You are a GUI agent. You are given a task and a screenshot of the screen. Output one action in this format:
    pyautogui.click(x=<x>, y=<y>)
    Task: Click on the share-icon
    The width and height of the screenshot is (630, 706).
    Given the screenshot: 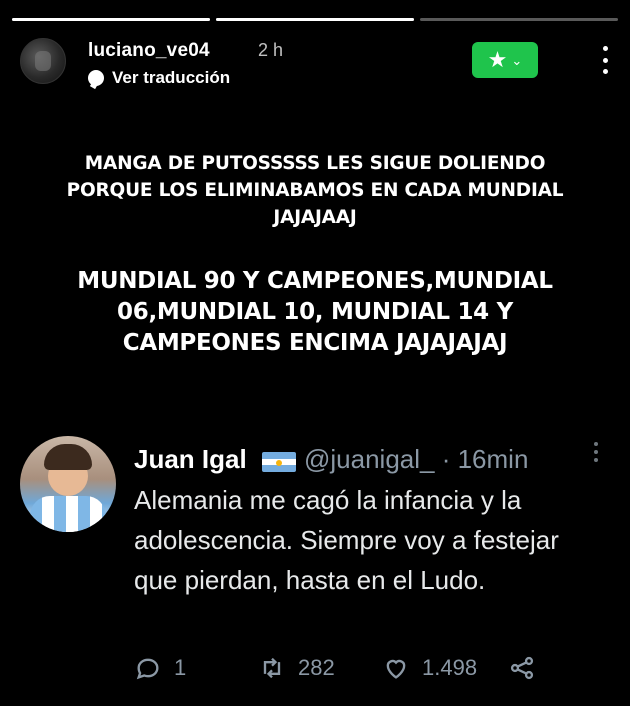 What is the action you would take?
    pyautogui.click(x=522, y=668)
    